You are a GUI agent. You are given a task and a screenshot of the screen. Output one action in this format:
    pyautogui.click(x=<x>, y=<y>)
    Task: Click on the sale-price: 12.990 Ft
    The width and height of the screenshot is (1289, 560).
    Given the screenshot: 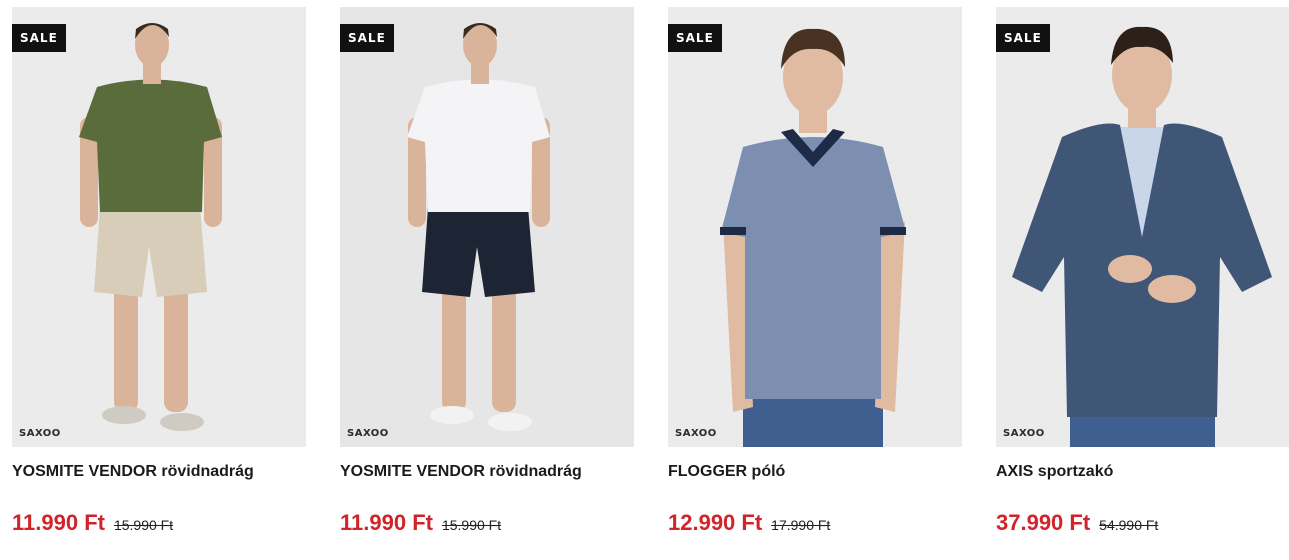 What is the action you would take?
    pyautogui.click(x=715, y=522)
    